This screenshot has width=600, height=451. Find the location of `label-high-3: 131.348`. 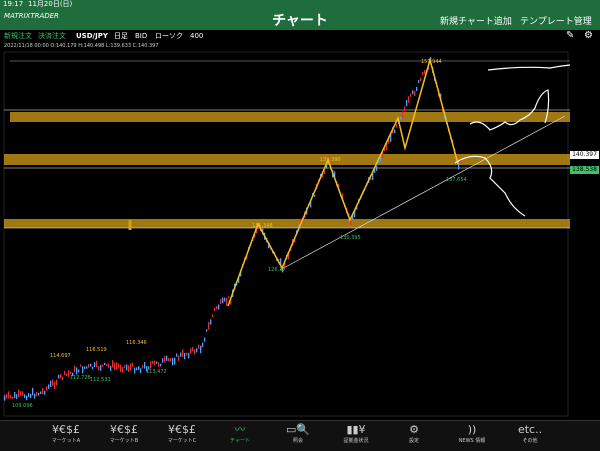

label-high-3: 131.348 is located at coordinates (262, 226).